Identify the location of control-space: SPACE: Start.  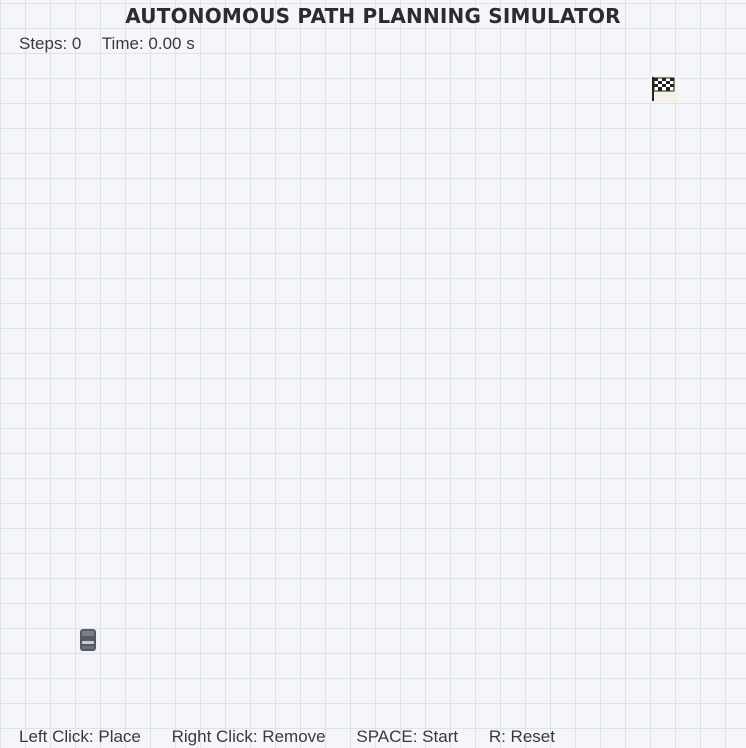
(407, 736).